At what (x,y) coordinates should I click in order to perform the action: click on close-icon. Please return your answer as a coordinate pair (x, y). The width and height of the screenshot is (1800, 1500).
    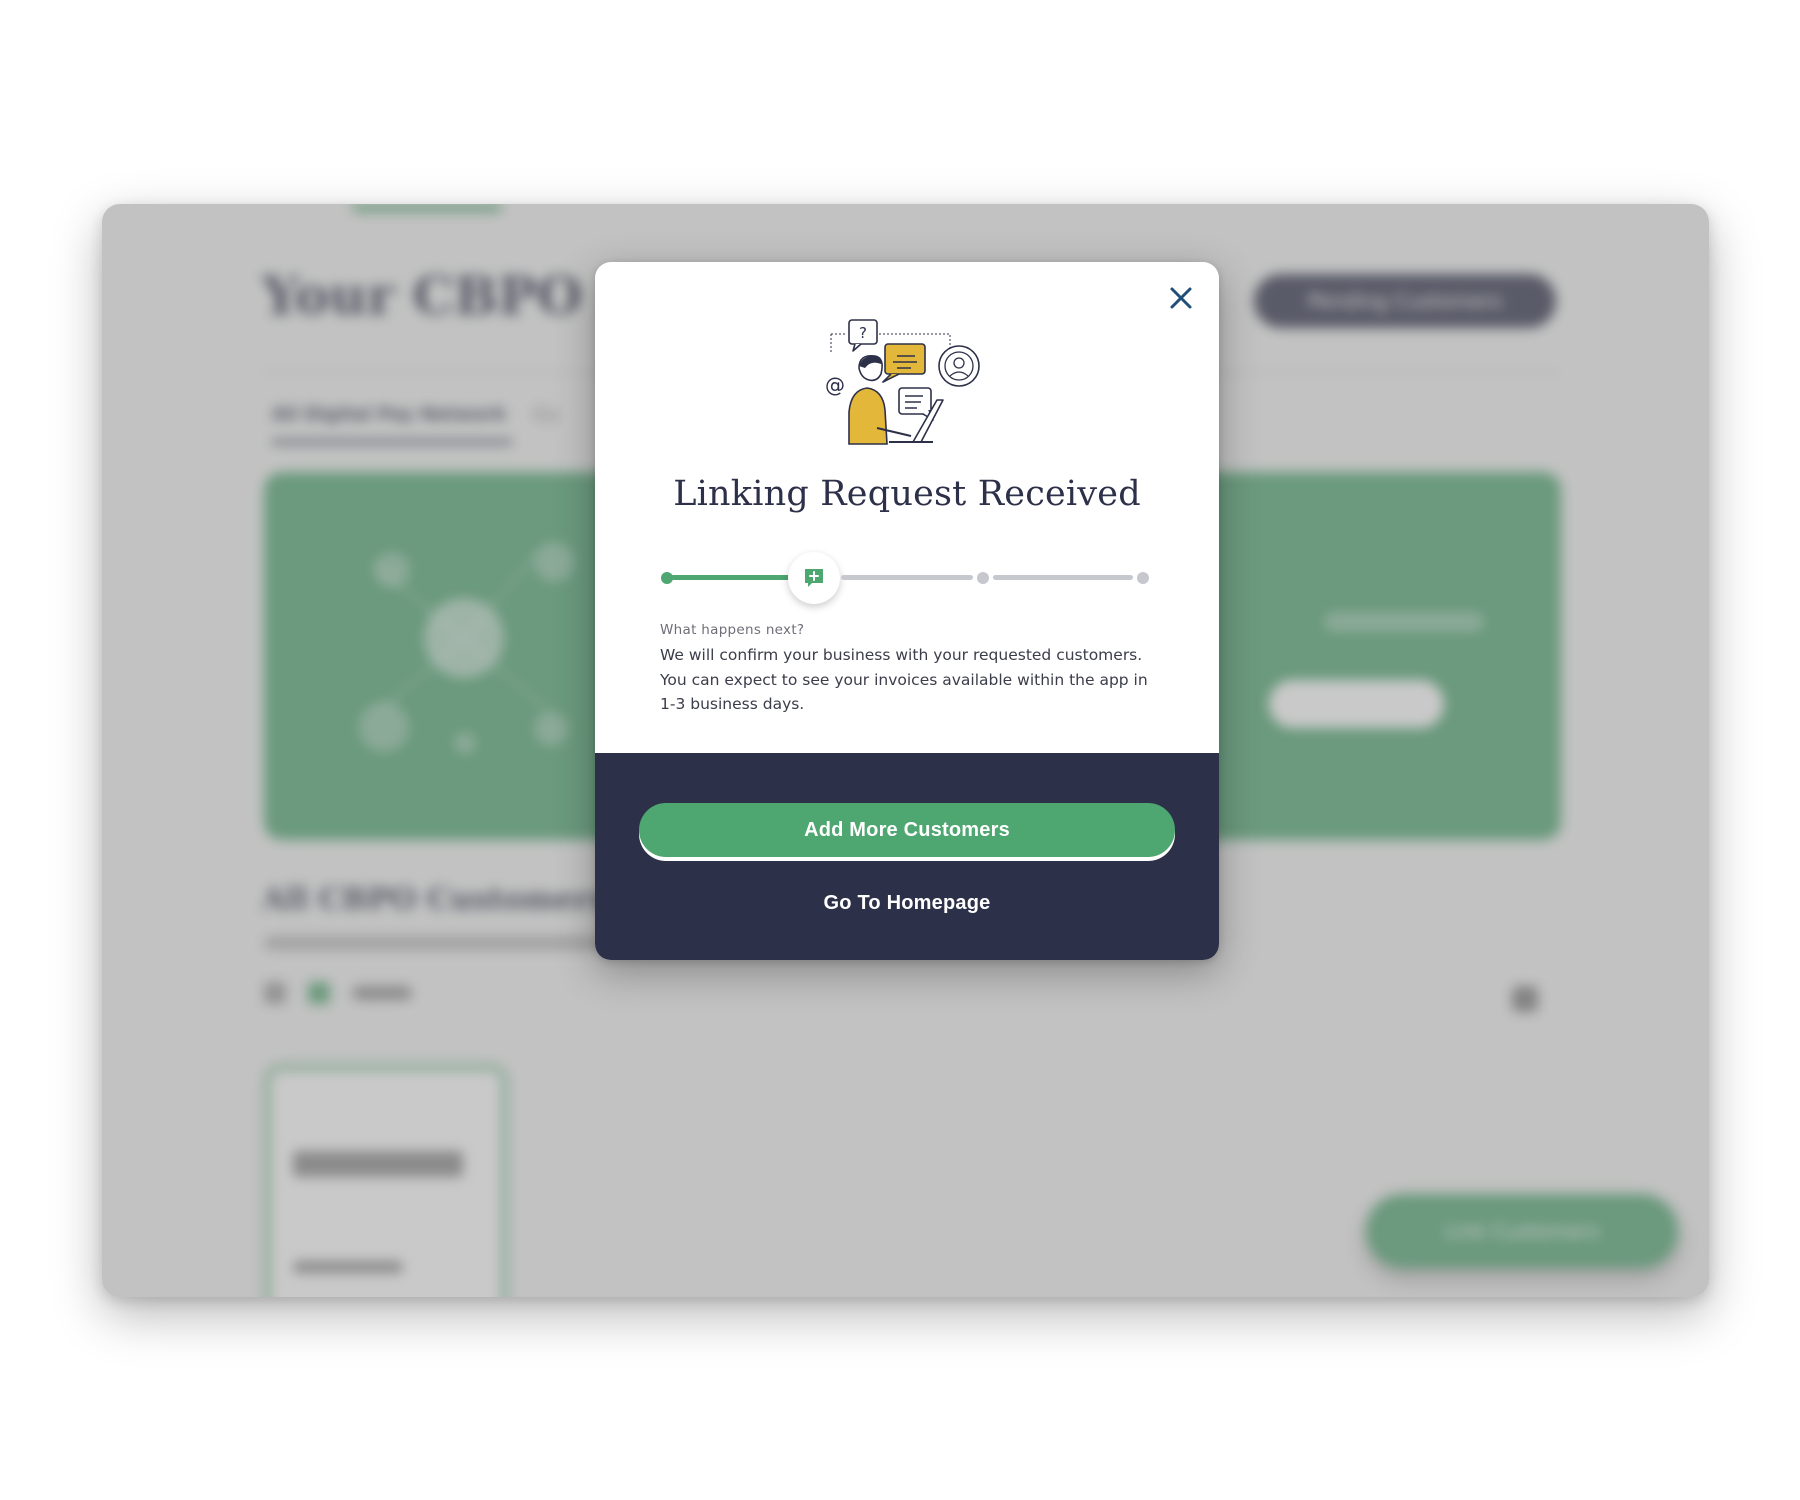
    Looking at the image, I should click on (1181, 298).